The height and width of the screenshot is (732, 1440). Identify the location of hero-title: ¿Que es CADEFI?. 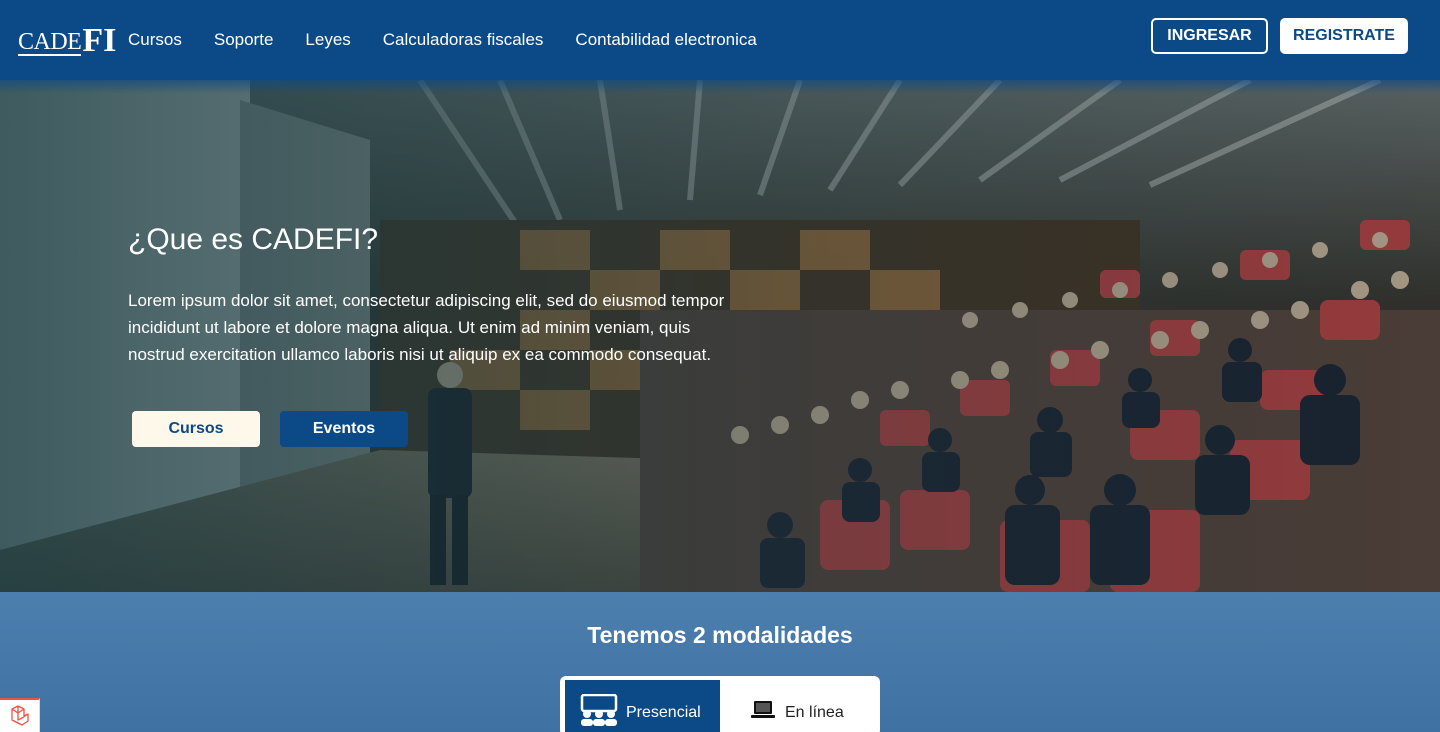
(253, 239).